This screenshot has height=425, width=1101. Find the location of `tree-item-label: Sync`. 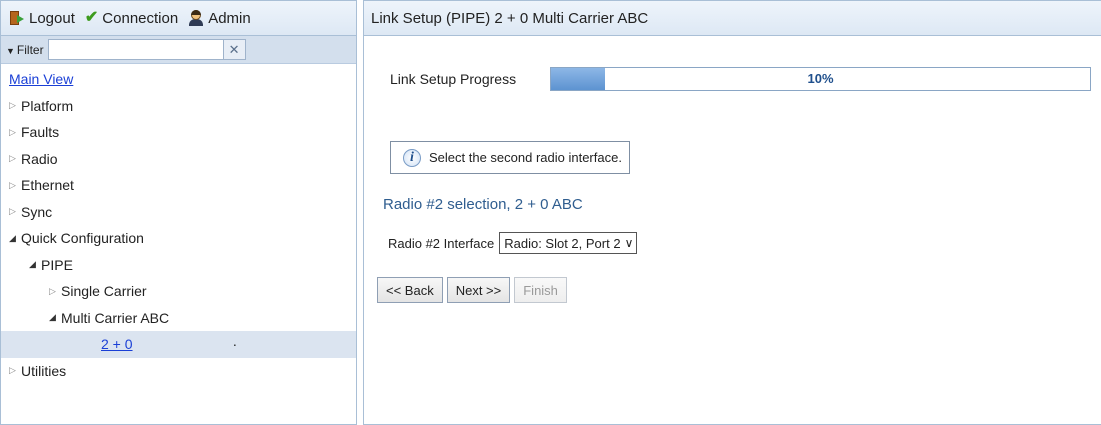

tree-item-label: Sync is located at coordinates (37, 211).